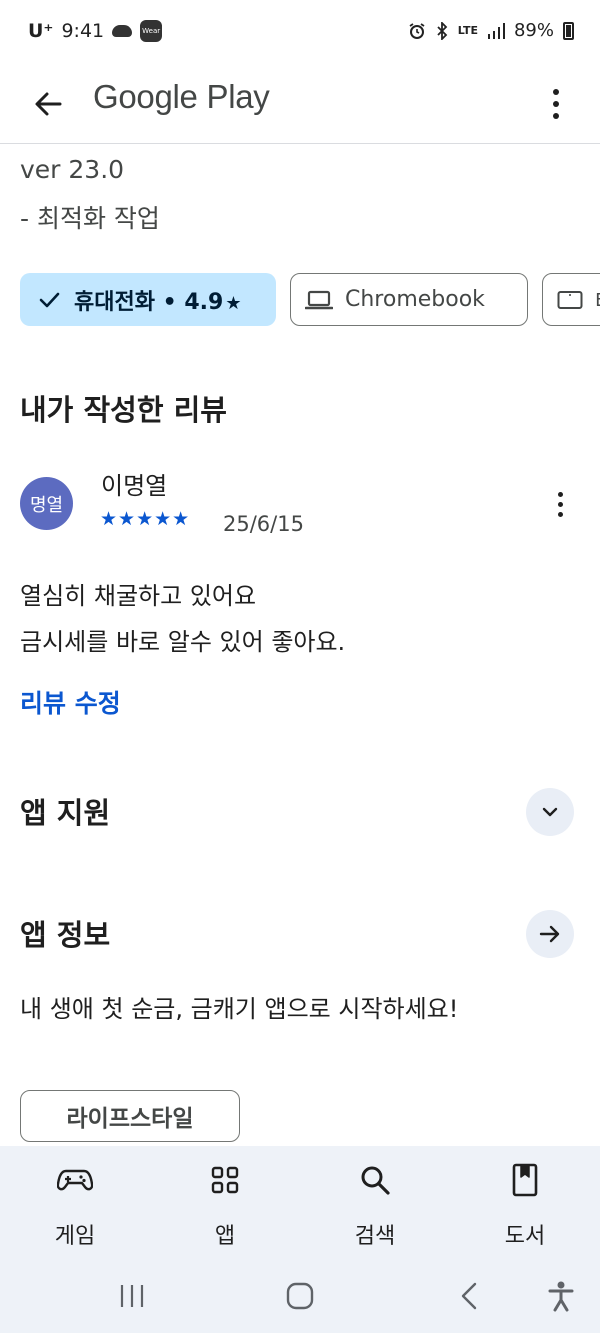 Image resolution: width=600 pixels, height=1333 pixels. What do you see at coordinates (568, 30) in the screenshot?
I see `battery-icon` at bounding box center [568, 30].